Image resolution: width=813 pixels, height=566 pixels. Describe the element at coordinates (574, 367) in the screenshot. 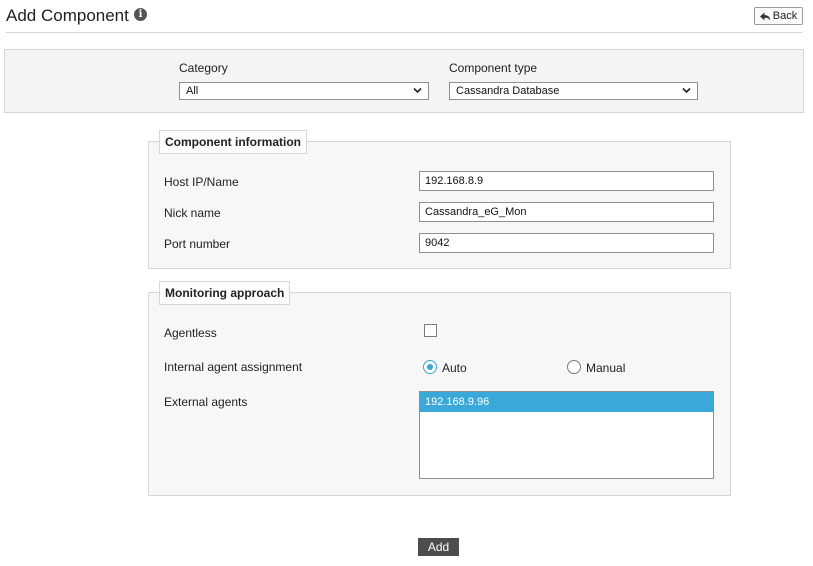

I see `manual-radio` at that location.